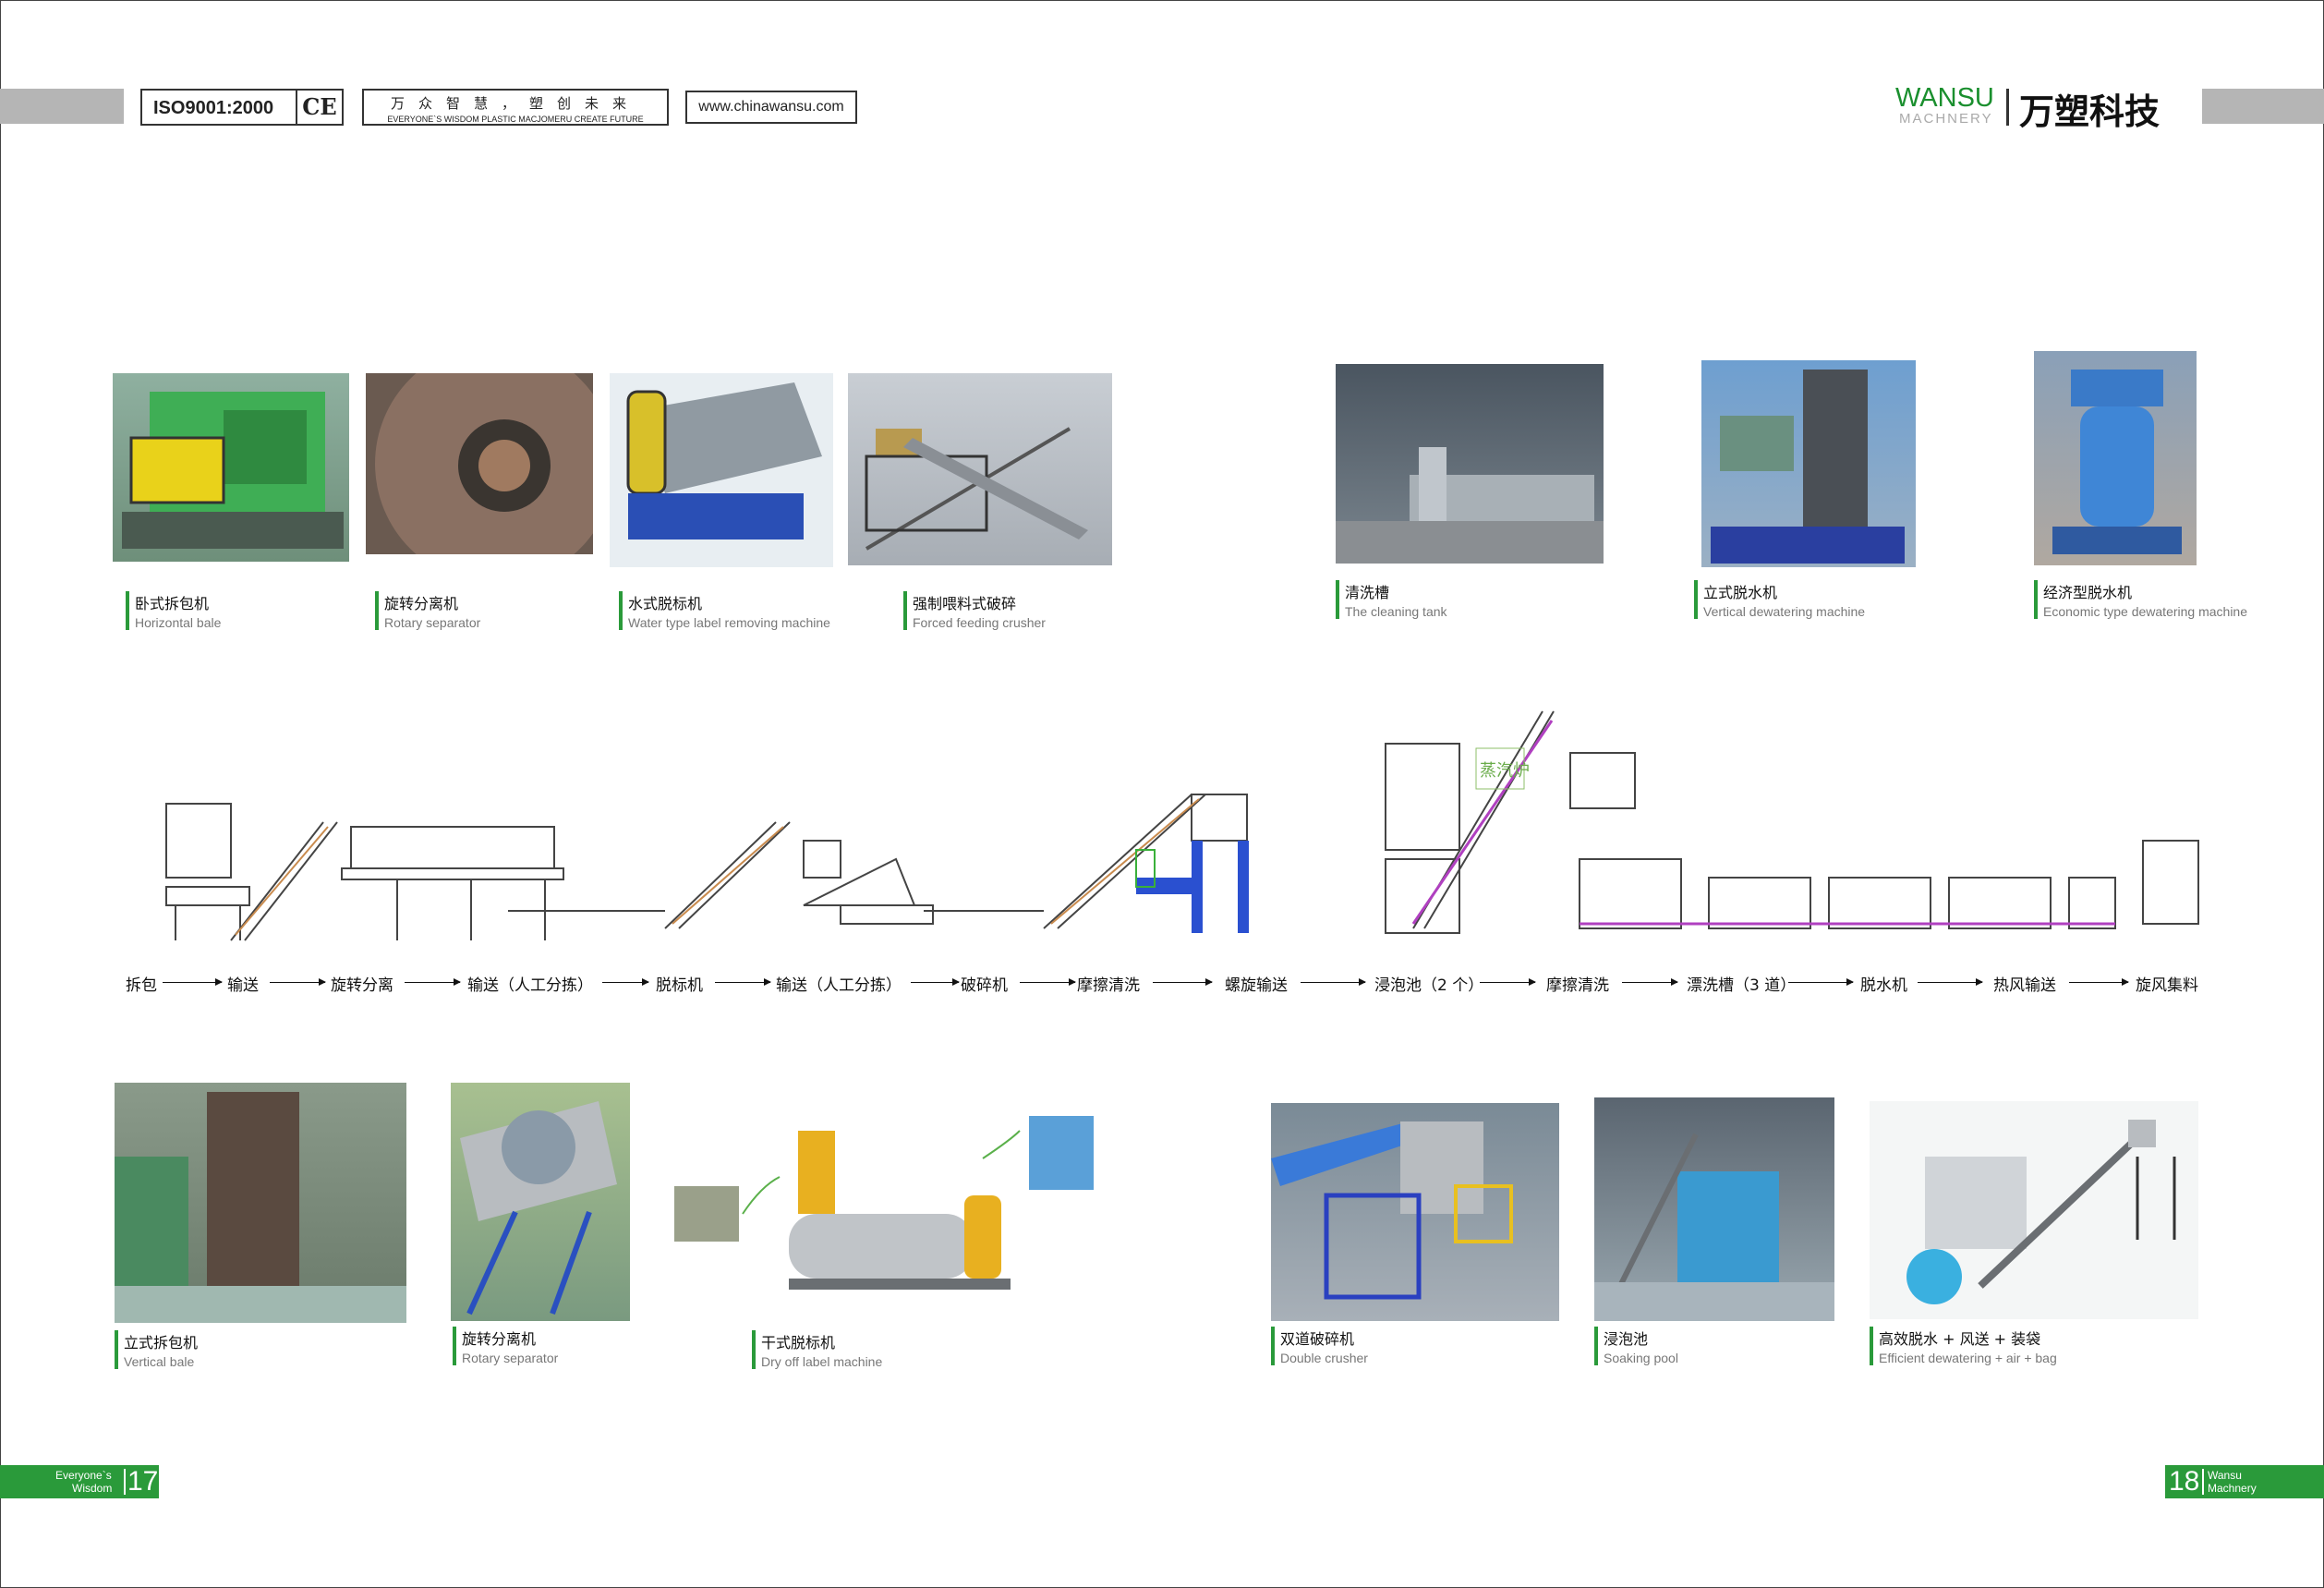 The width and height of the screenshot is (2324, 1588). What do you see at coordinates (980, 469) in the screenshot?
I see `photo-forced-feeding-crusher` at bounding box center [980, 469].